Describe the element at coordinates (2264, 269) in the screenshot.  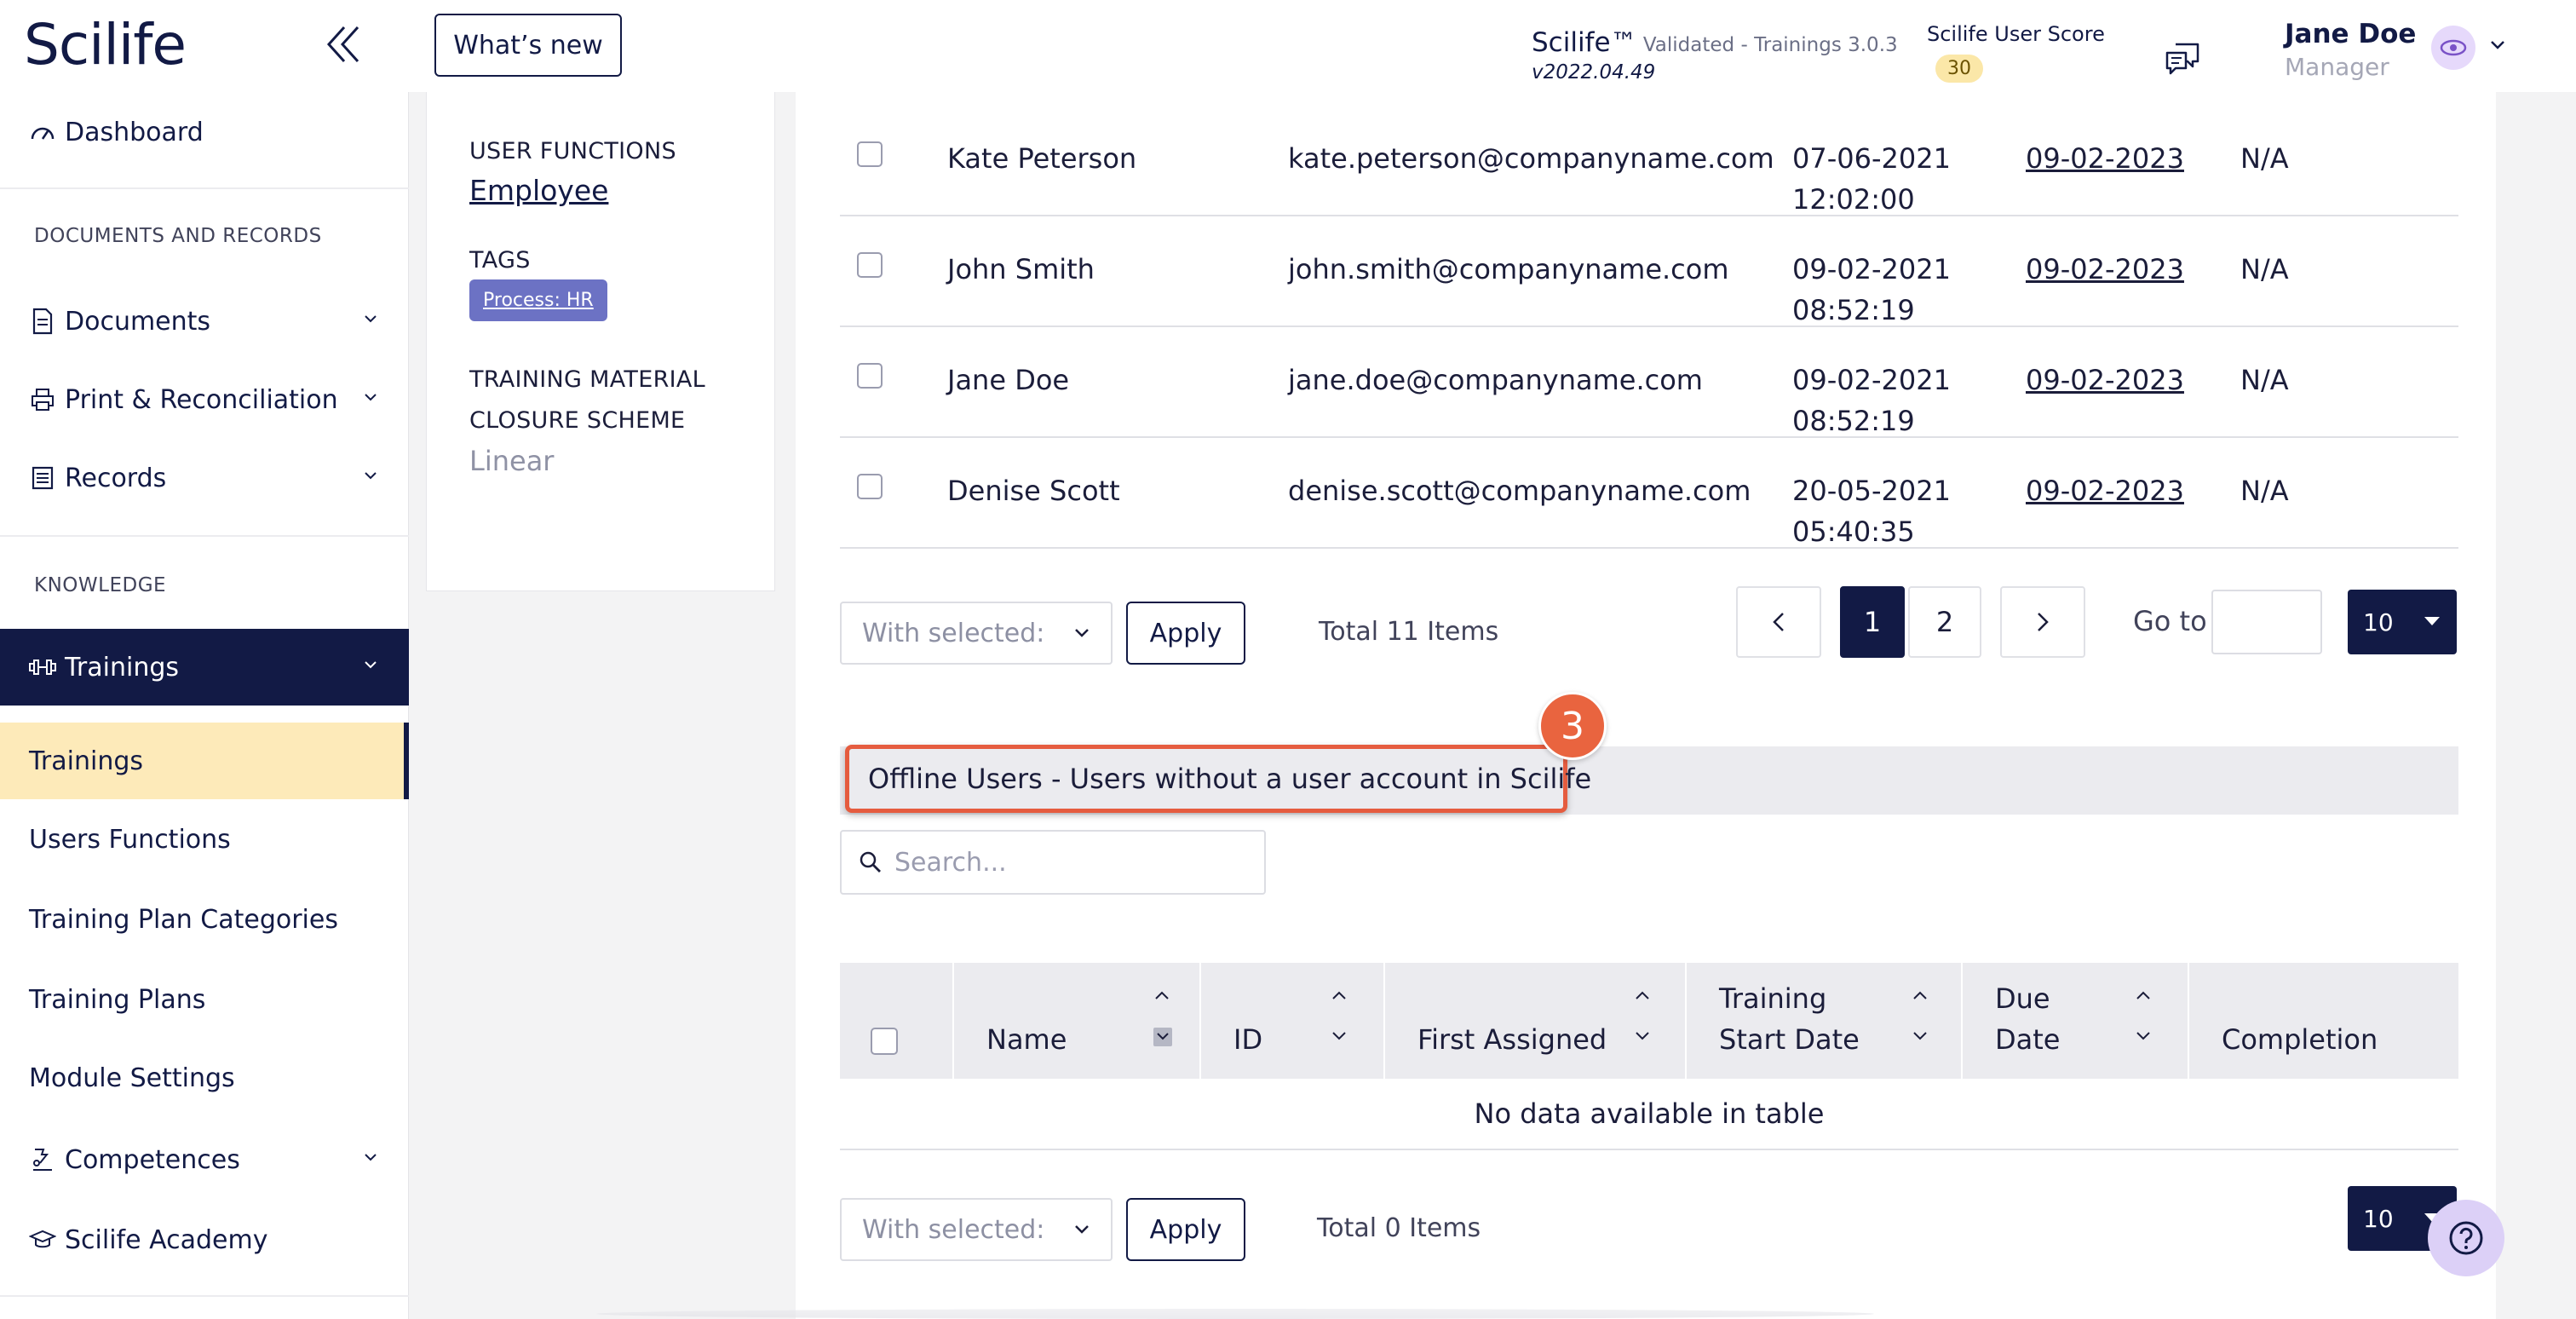
I see `completion-cell: N/A` at that location.